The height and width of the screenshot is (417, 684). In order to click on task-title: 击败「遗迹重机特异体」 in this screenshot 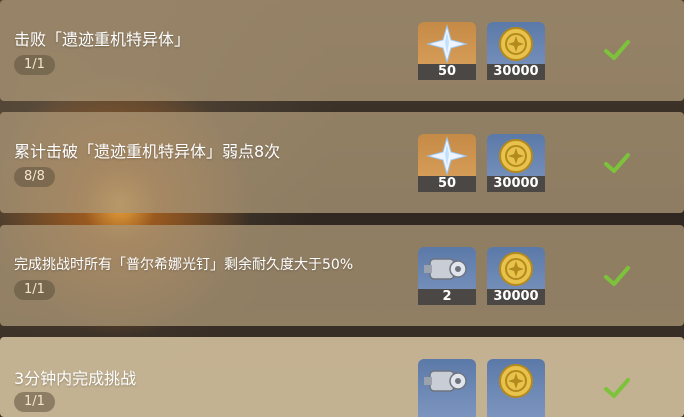, I will do `click(102, 39)`.